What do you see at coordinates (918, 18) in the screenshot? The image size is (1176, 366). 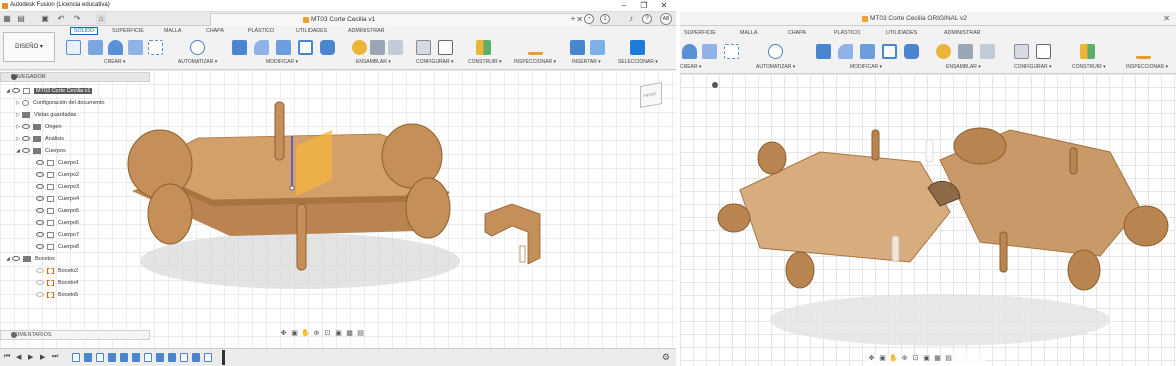 I see `right-document-title: MT03 Corte Cecilia ORIGINAL v2` at bounding box center [918, 18].